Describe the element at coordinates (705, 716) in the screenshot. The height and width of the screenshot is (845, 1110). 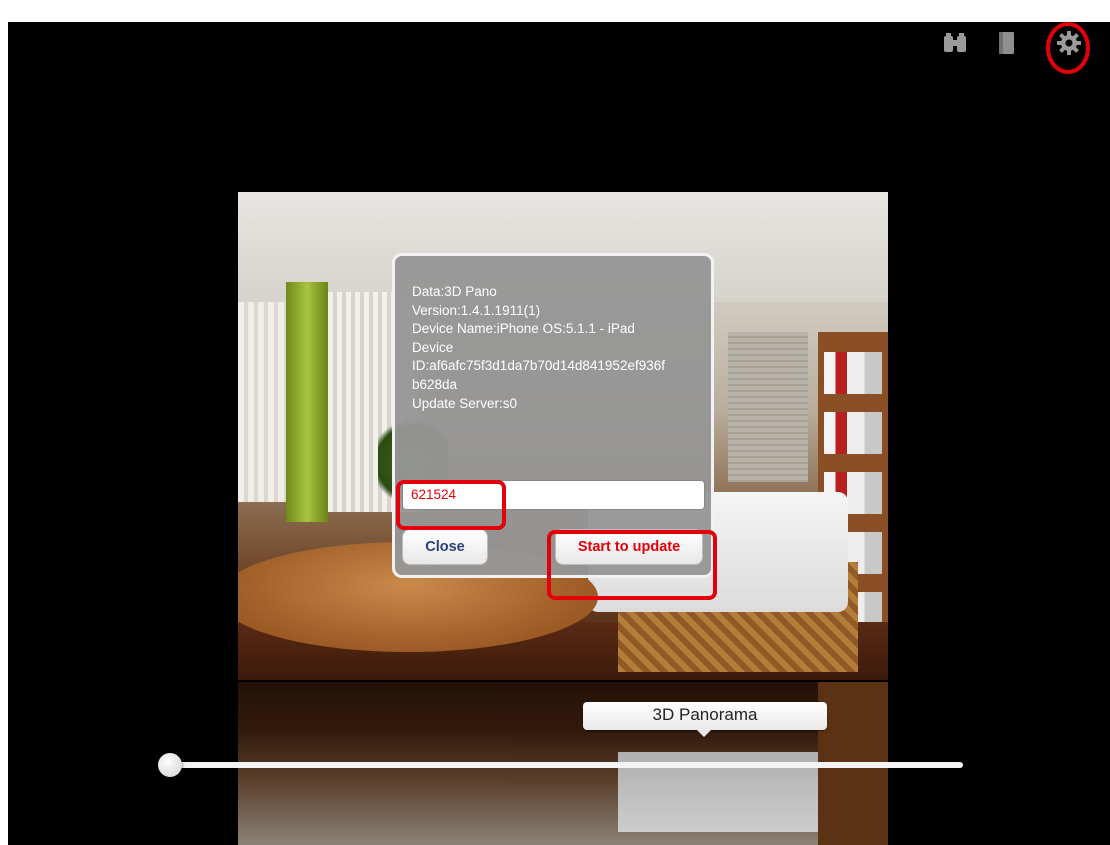
I see `panorama-title-label: 3D Panorama` at that location.